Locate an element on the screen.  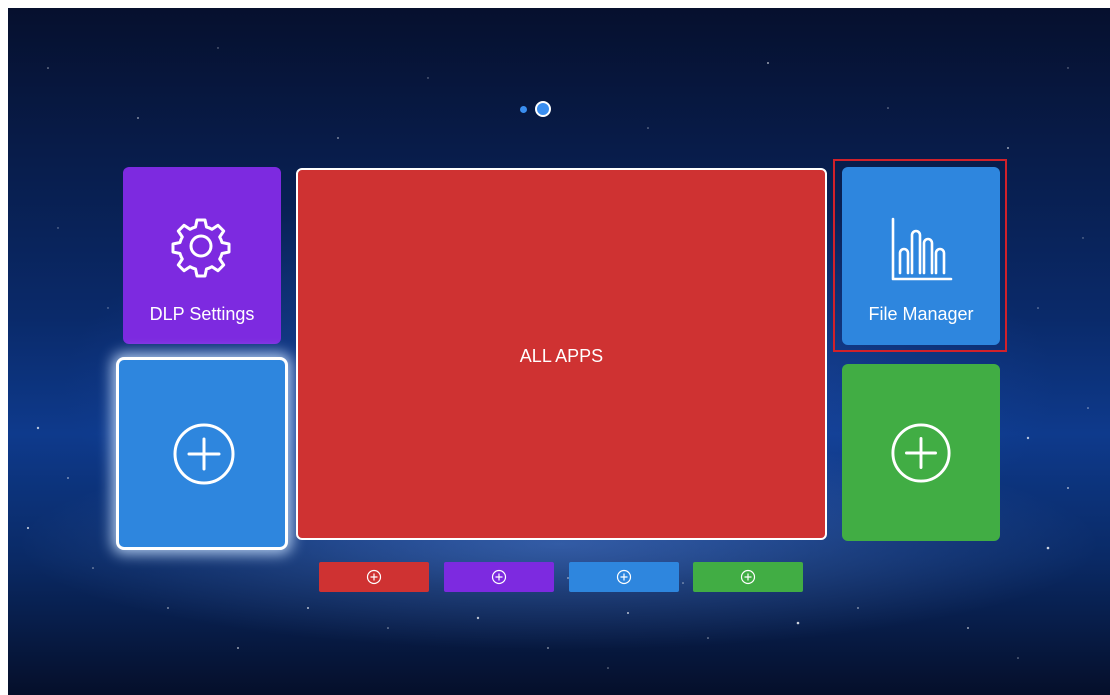
shortcut-slot-purple is located at coordinates (499, 577).